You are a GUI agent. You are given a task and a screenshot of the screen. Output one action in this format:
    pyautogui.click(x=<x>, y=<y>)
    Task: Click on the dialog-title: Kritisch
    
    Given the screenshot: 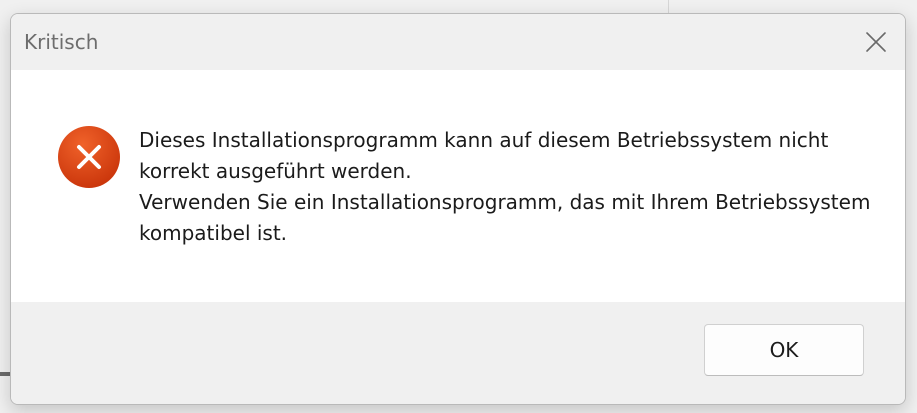 What is the action you would take?
    pyautogui.click(x=61, y=42)
    